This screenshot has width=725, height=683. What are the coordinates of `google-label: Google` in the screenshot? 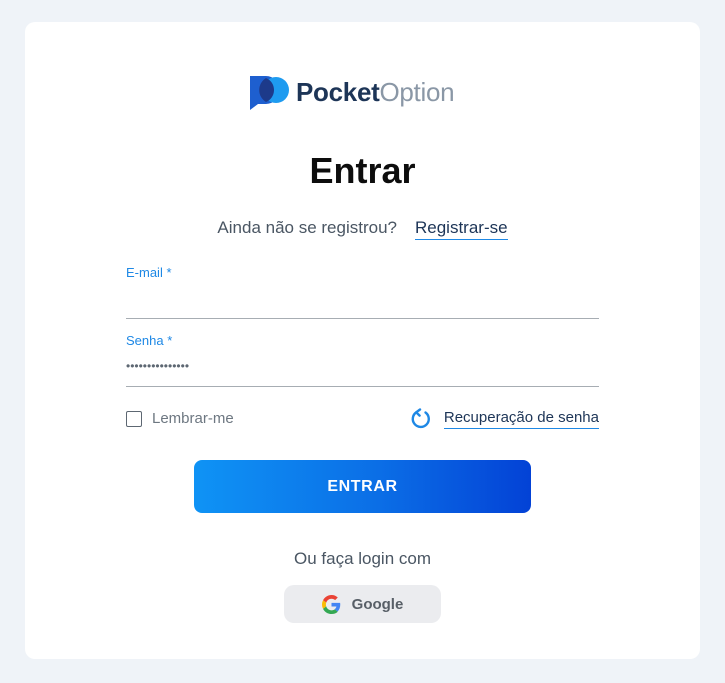 It's located at (377, 604).